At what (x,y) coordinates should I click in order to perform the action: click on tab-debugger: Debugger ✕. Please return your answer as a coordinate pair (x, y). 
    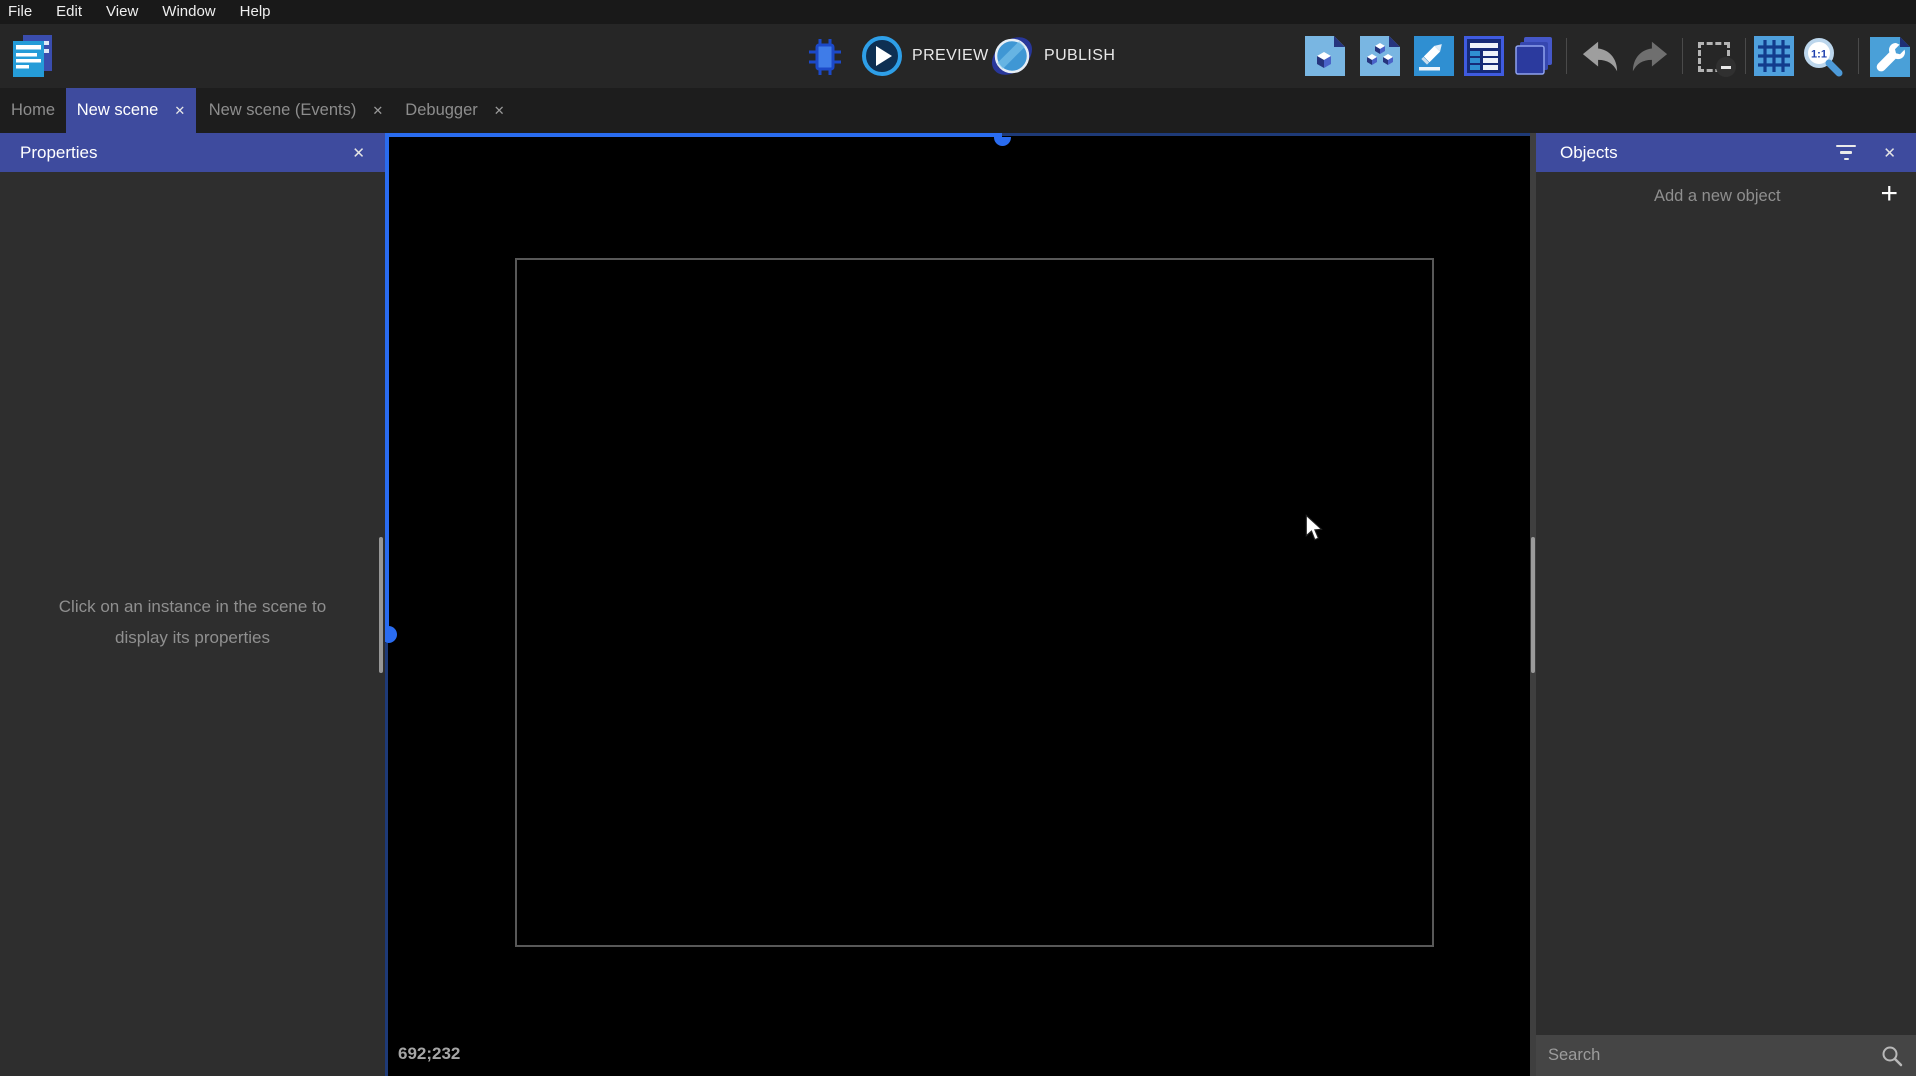
    Looking at the image, I should click on (455, 110).